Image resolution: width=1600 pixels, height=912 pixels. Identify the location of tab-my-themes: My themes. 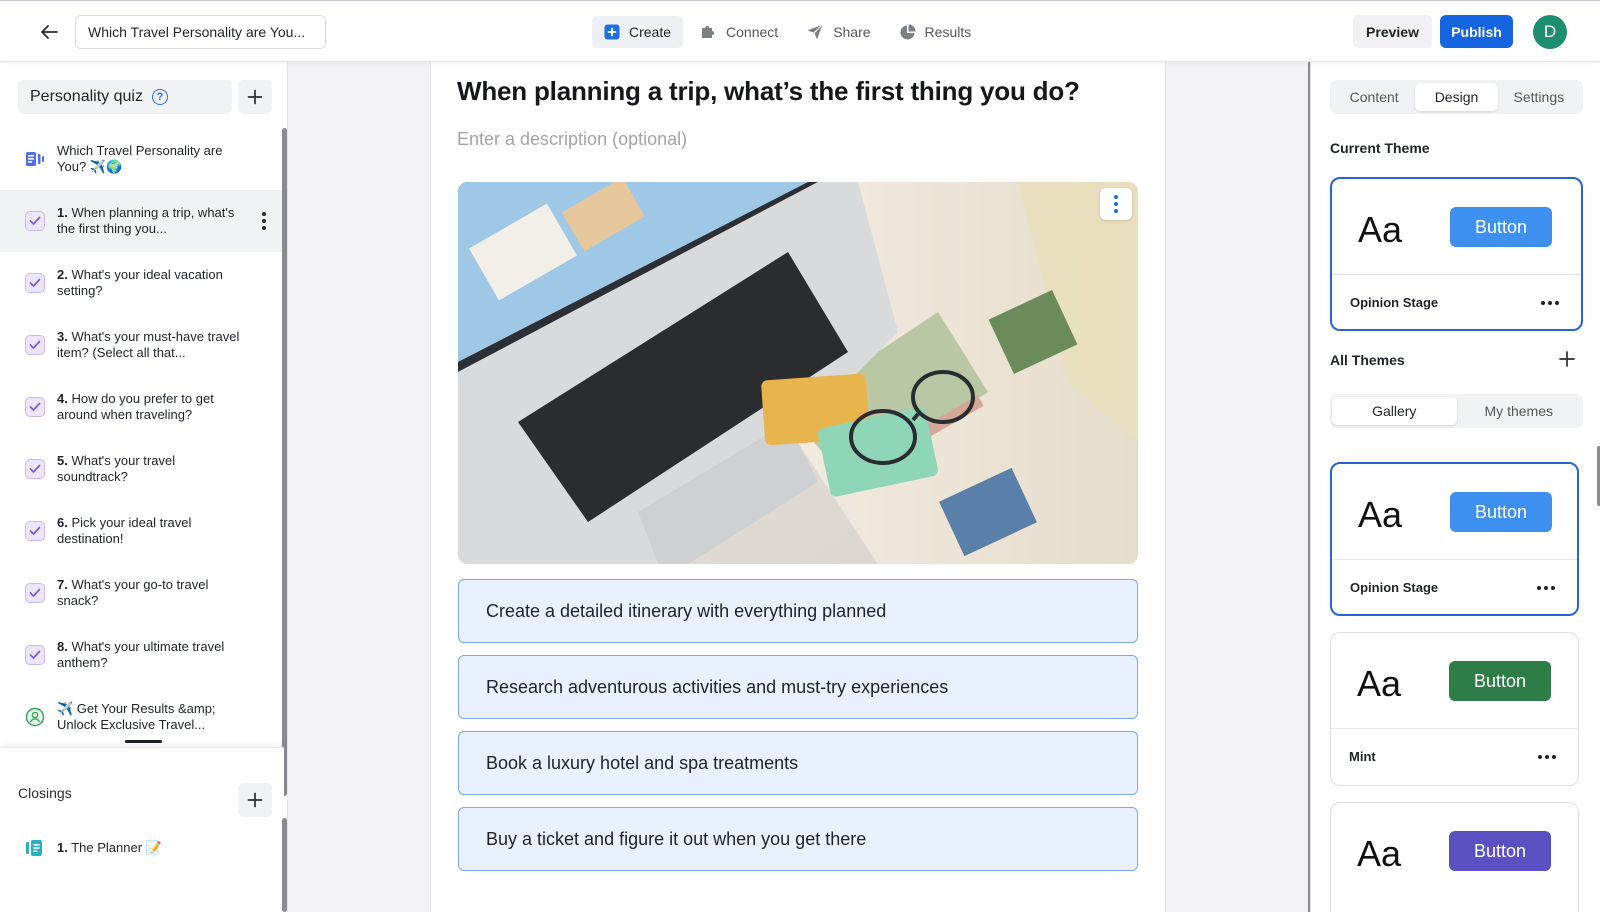
(1519, 411).